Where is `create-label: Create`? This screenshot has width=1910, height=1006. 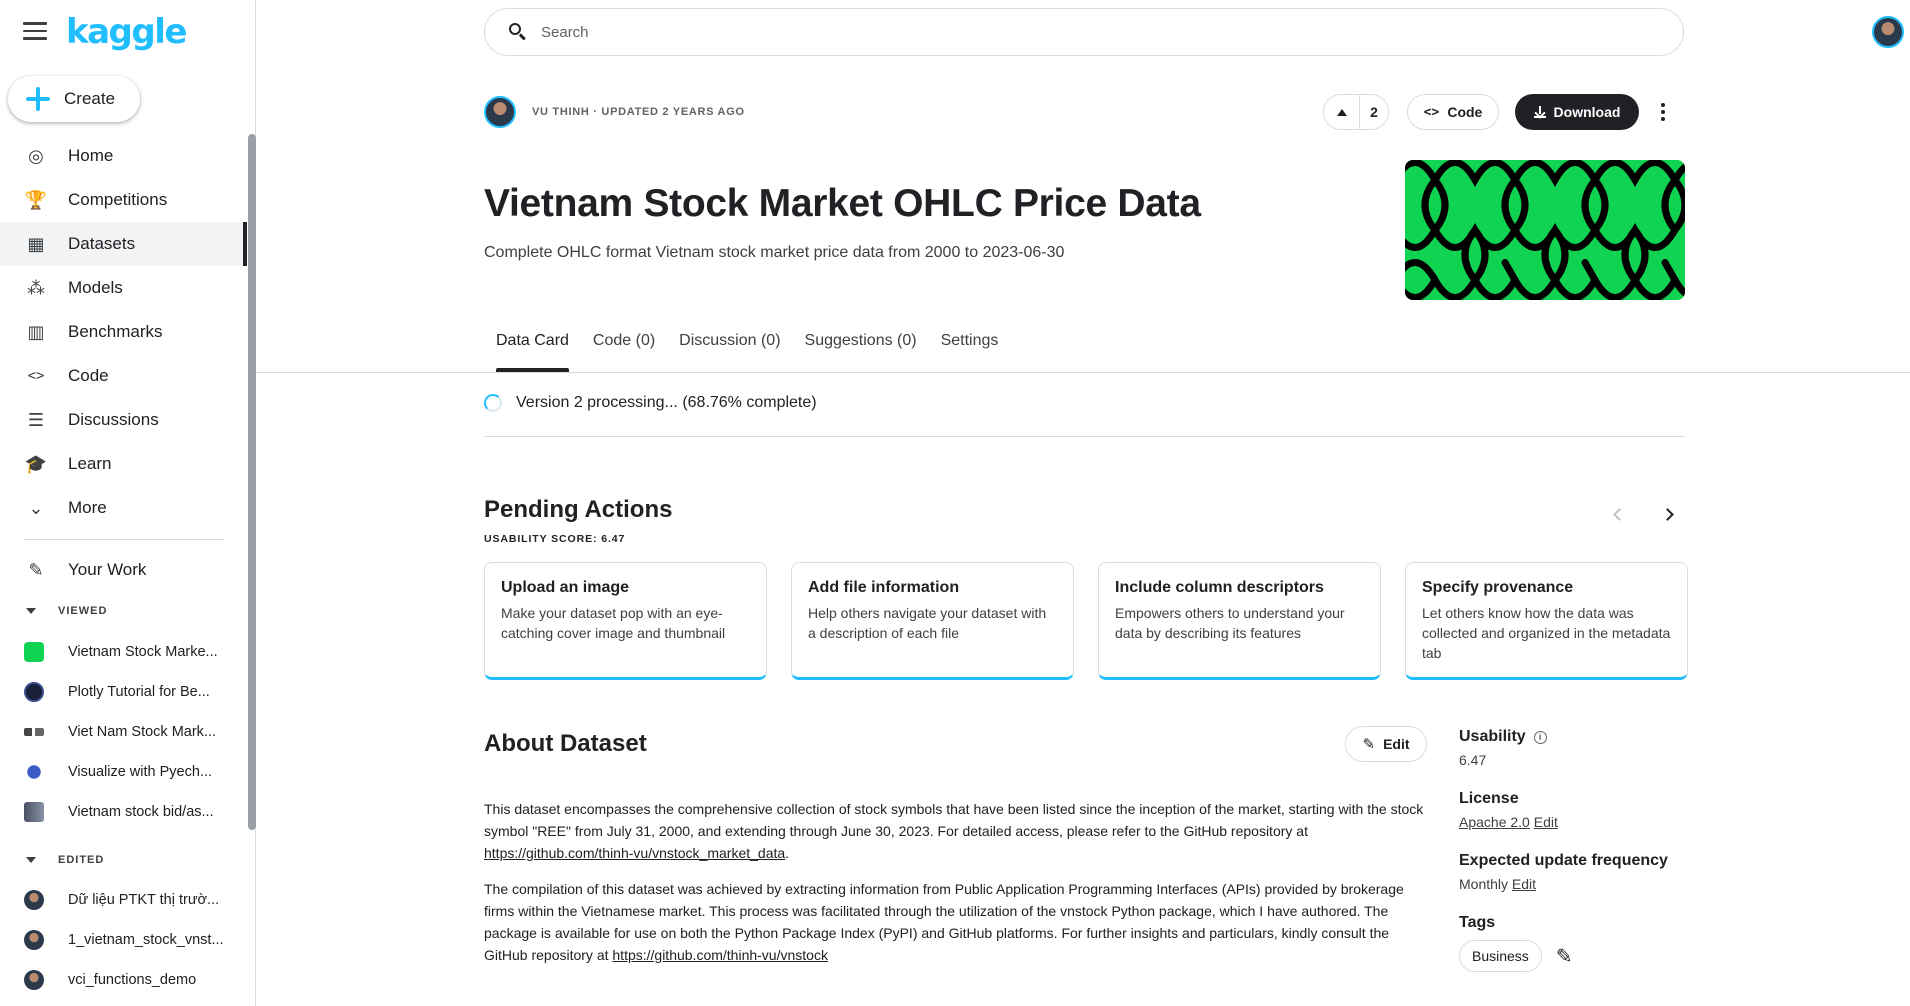 create-label: Create is located at coordinates (90, 98).